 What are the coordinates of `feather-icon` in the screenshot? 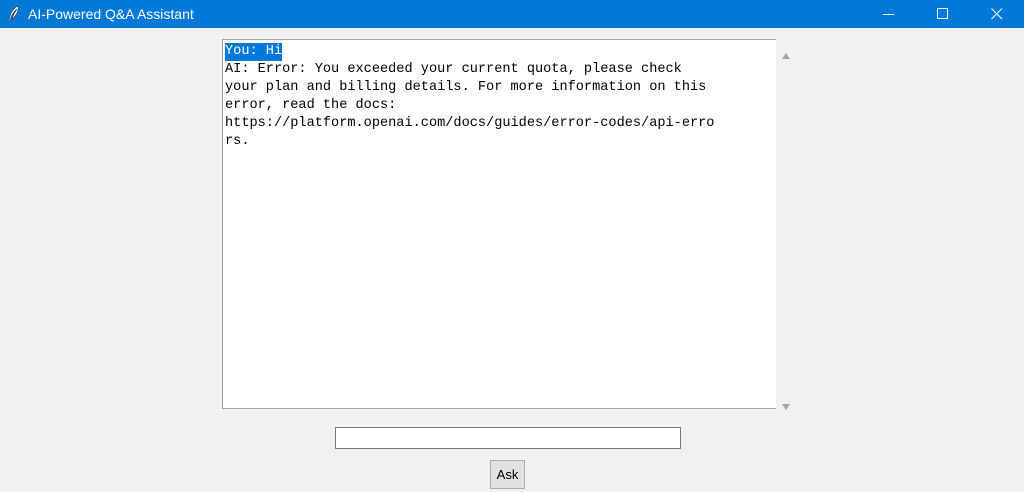 It's located at (14, 14).